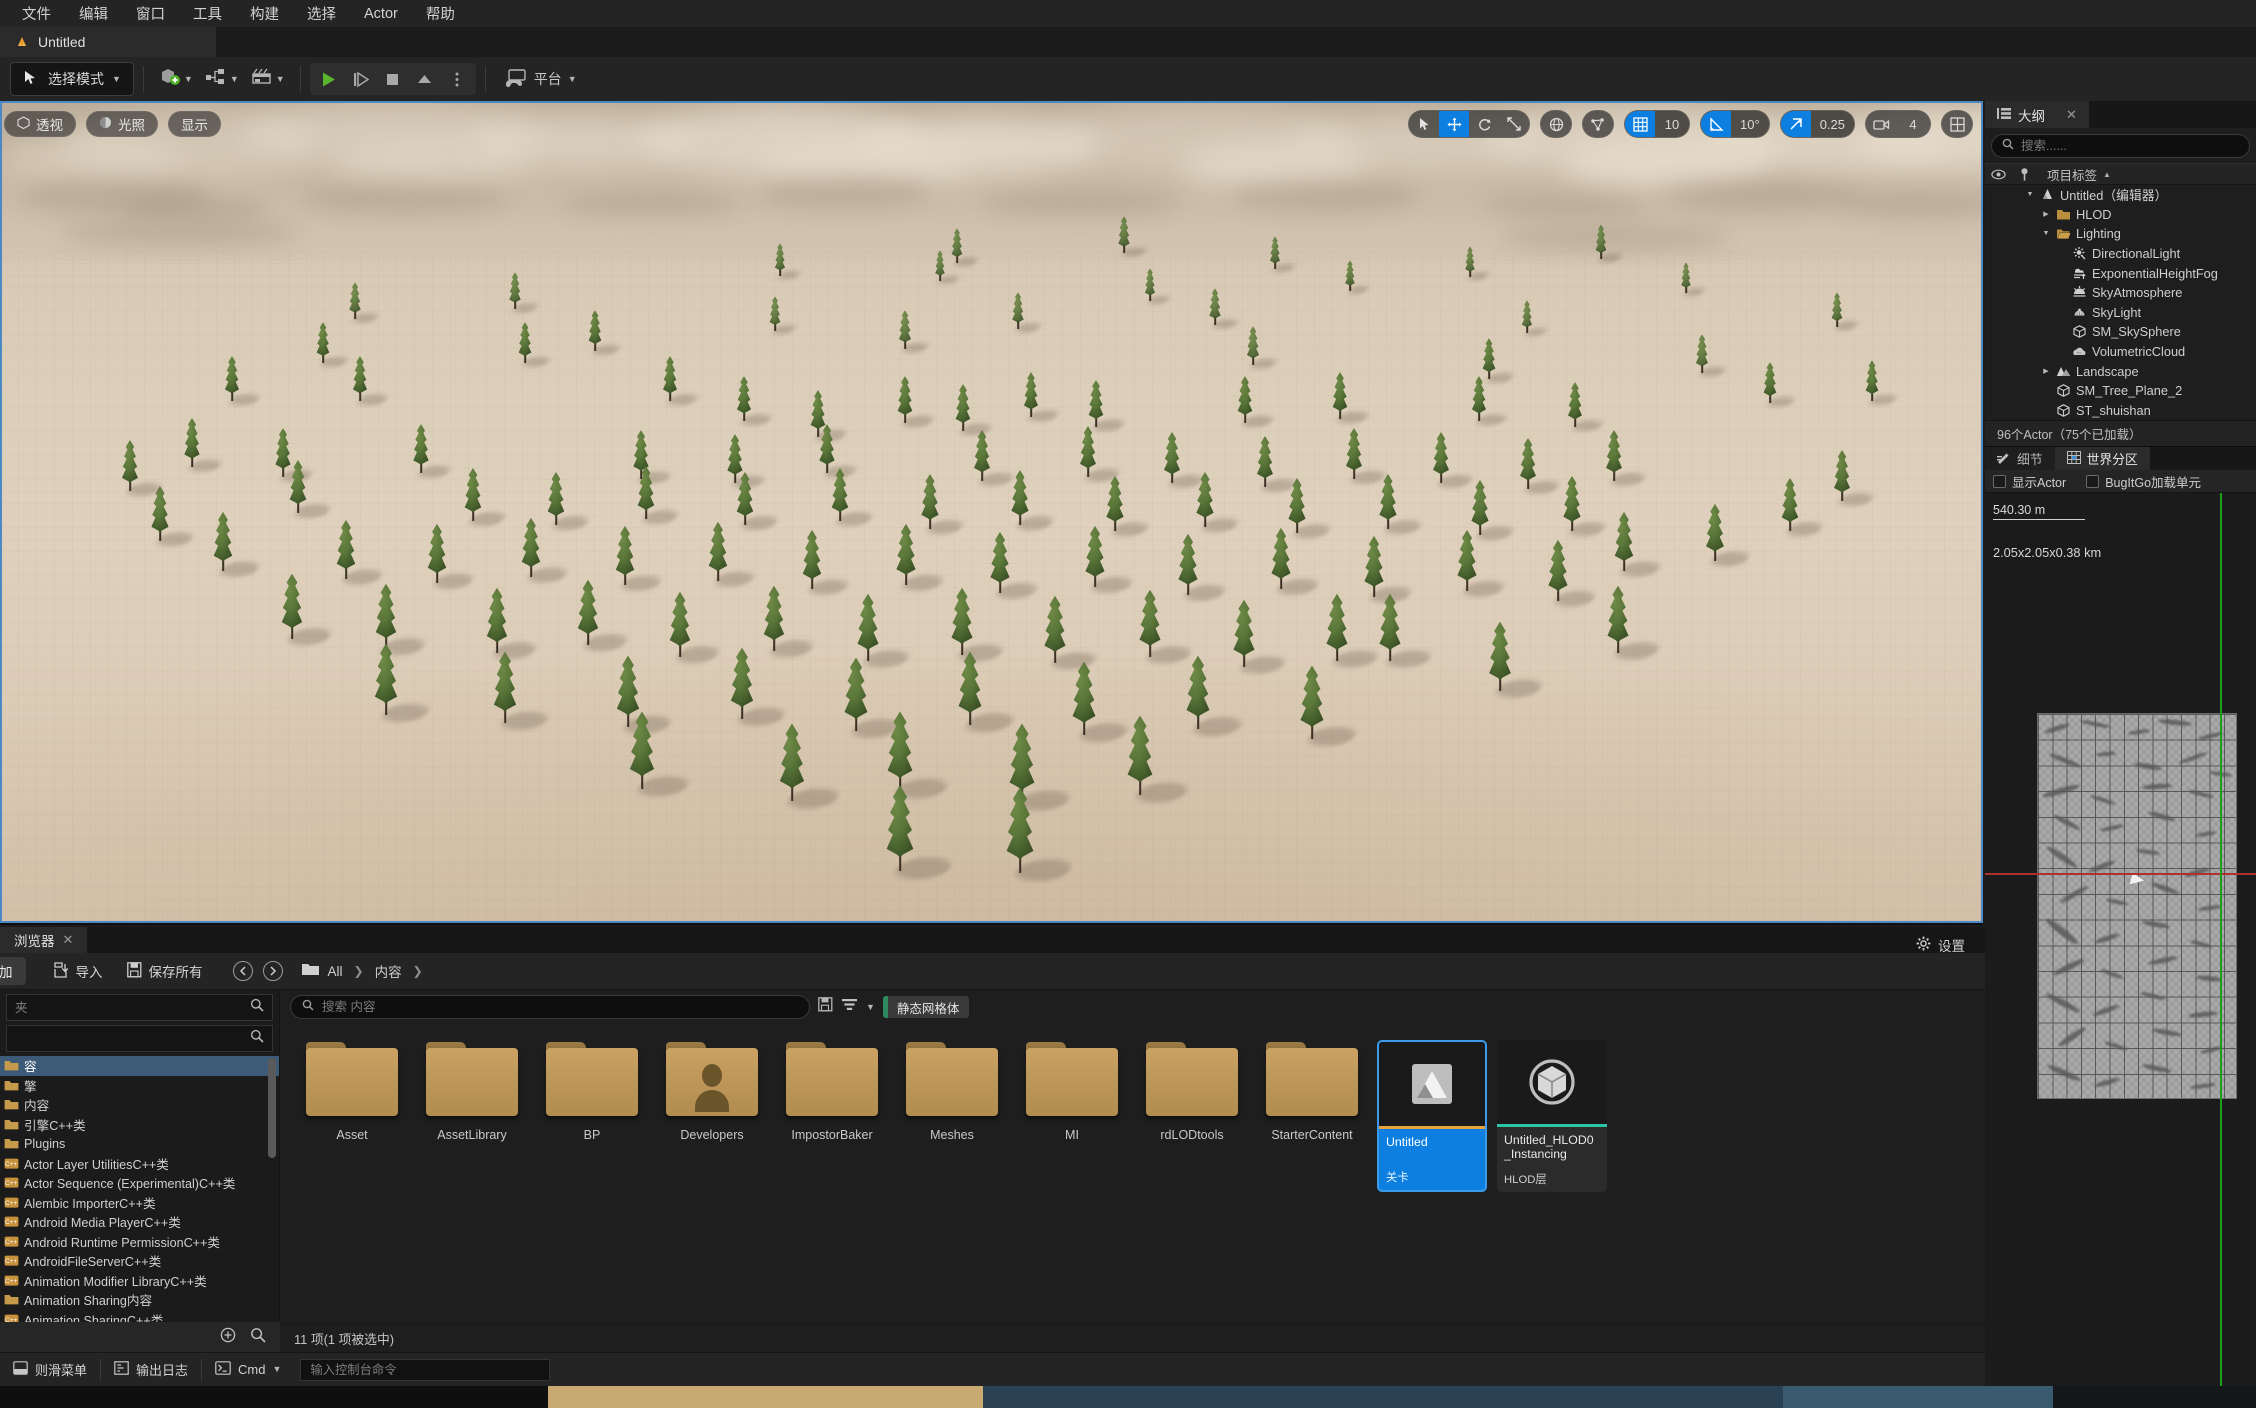  What do you see at coordinates (329, 79) in the screenshot?
I see `play-button` at bounding box center [329, 79].